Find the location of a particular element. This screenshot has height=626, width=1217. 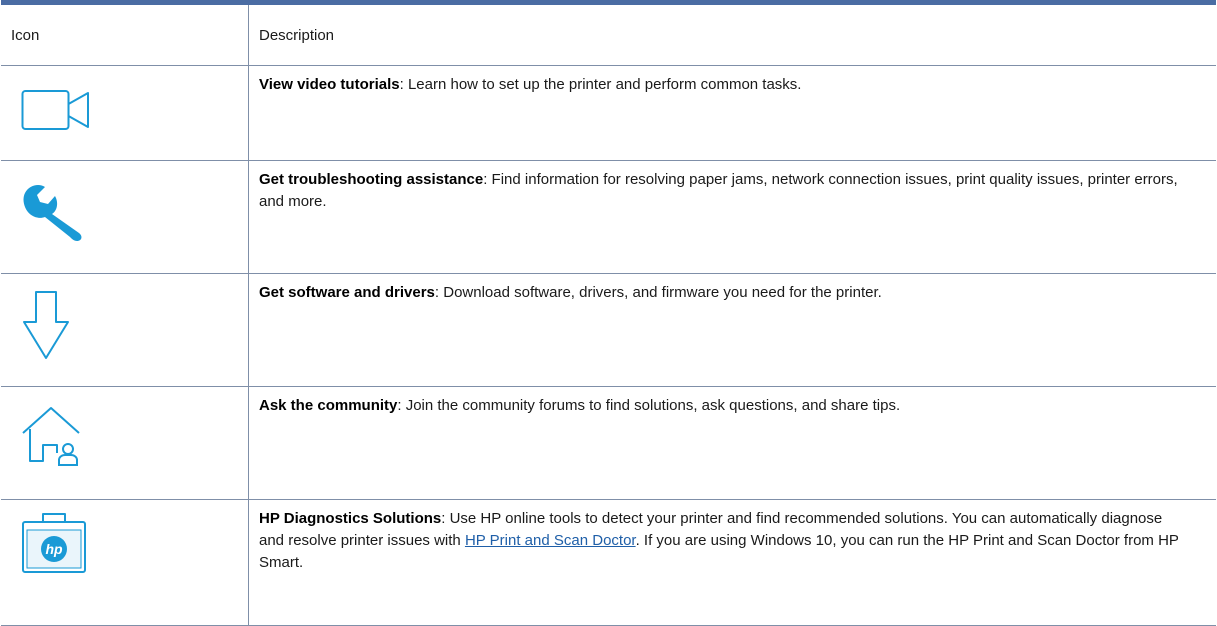

row-lead-title: View video tutorials is located at coordinates (329, 84).